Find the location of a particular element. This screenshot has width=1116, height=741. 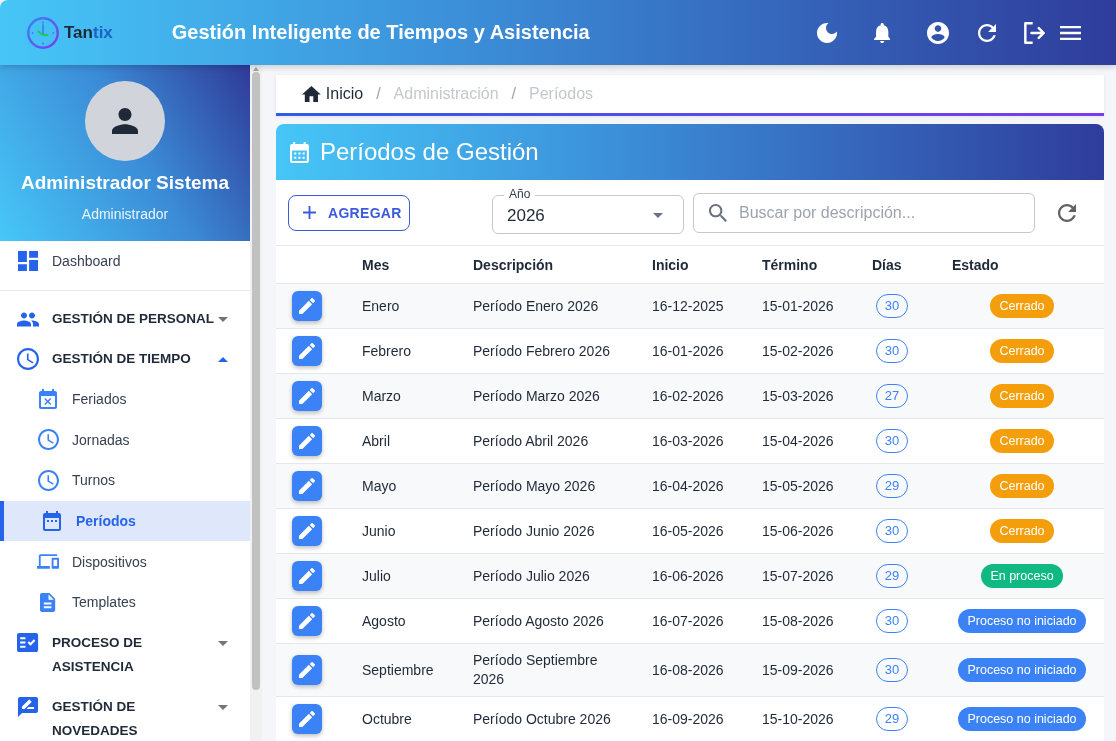

grid-icon is located at coordinates (28, 261).